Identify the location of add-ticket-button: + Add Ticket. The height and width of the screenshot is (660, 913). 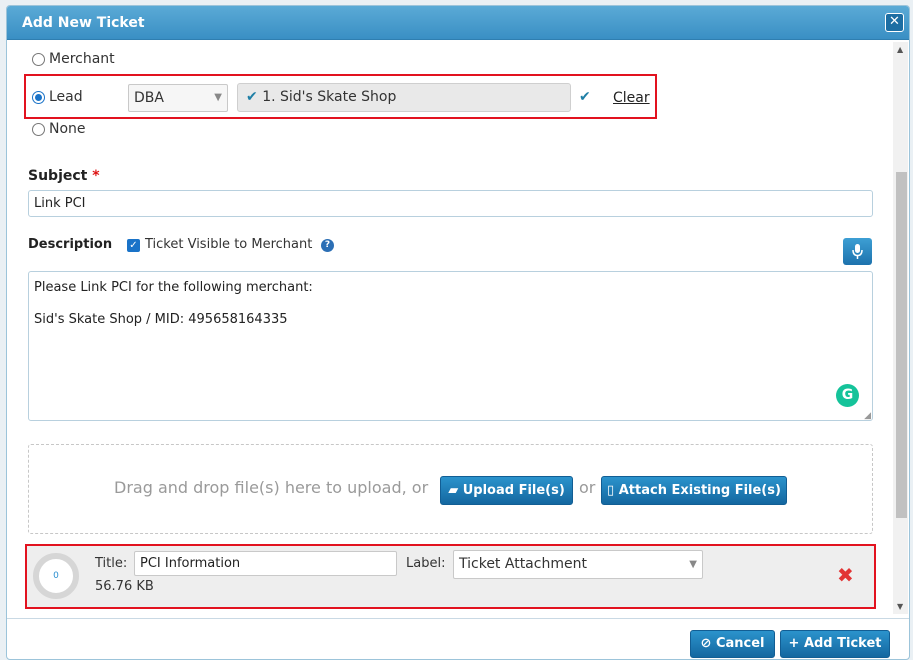
(835, 644).